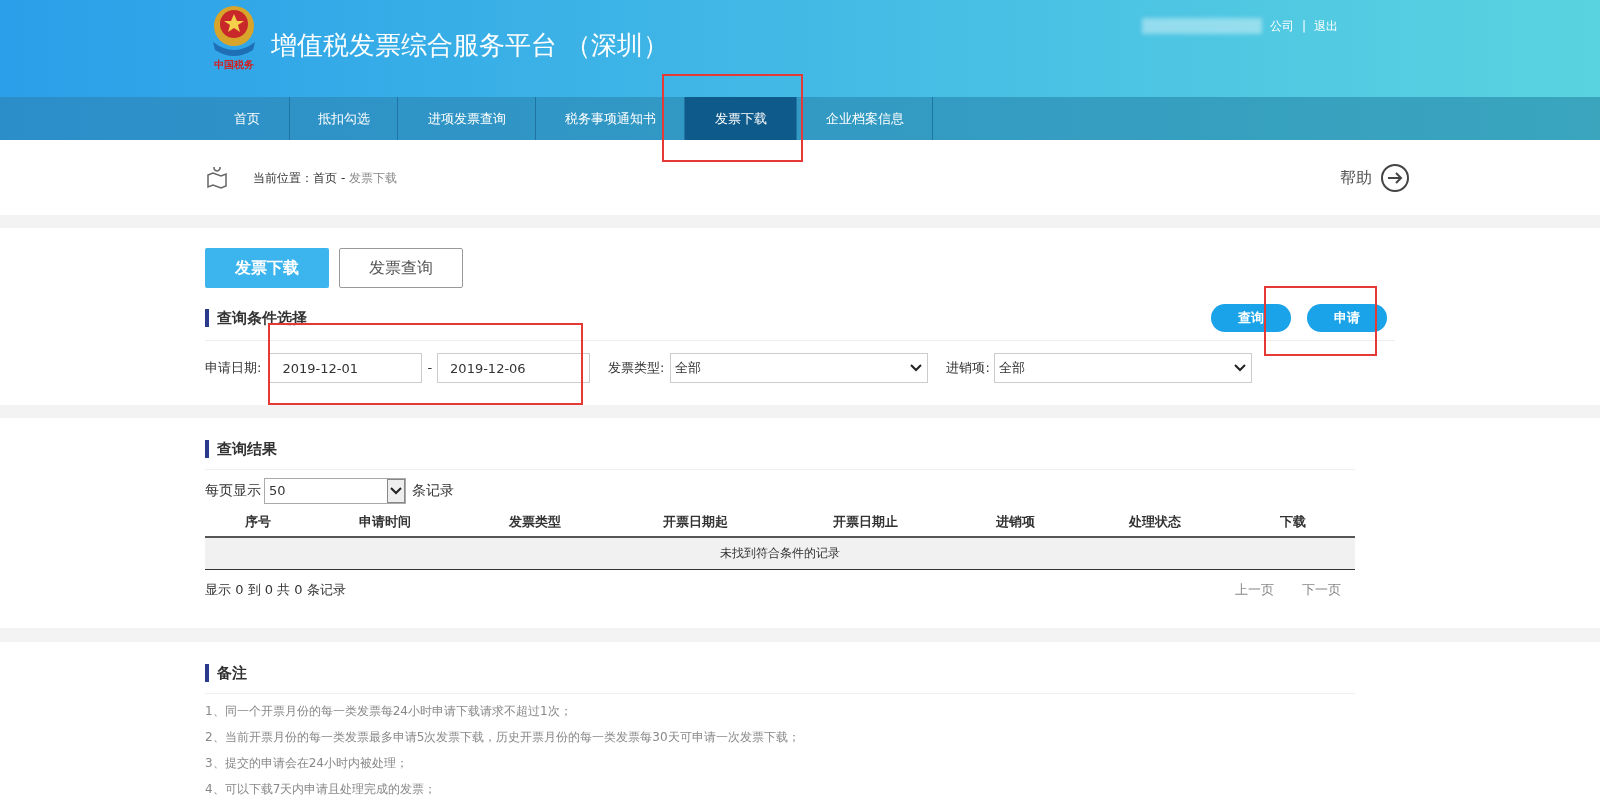 Image resolution: width=1600 pixels, height=808 pixels. What do you see at coordinates (247, 449) in the screenshot?
I see `section-title: 查询结果` at bounding box center [247, 449].